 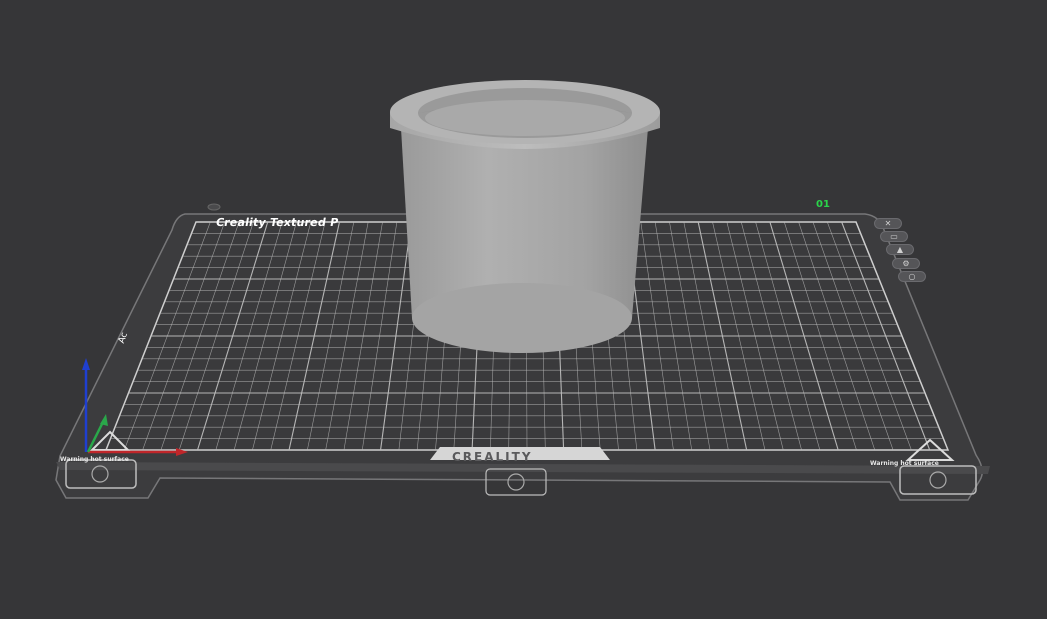 I want to click on orient-icon: ▲, so click(x=900, y=249).